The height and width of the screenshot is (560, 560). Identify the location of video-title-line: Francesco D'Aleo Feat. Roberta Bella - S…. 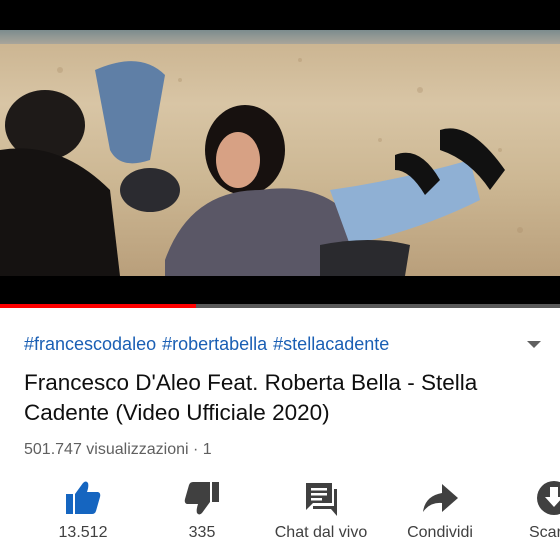
(251, 382).